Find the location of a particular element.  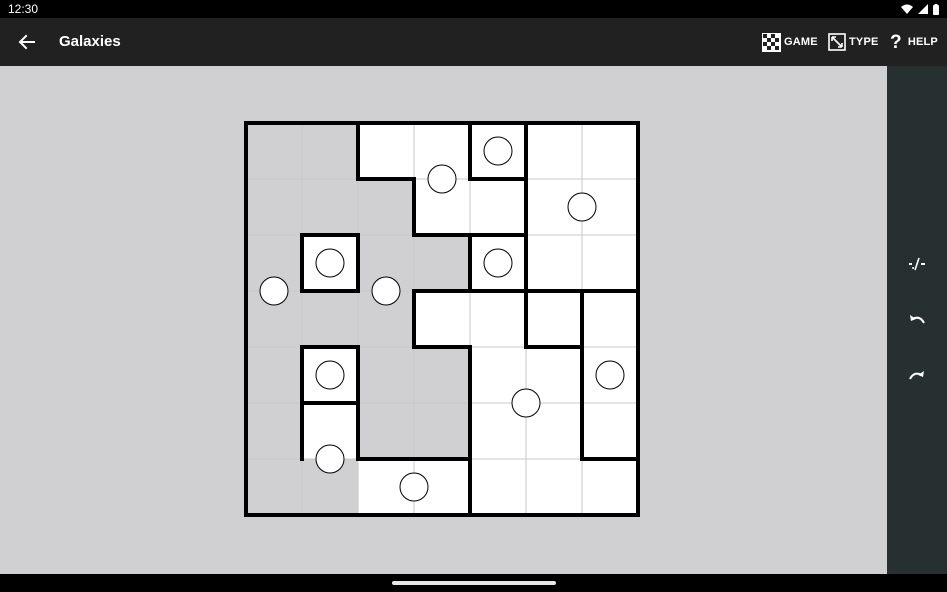

help-label: HELP is located at coordinates (922, 42).